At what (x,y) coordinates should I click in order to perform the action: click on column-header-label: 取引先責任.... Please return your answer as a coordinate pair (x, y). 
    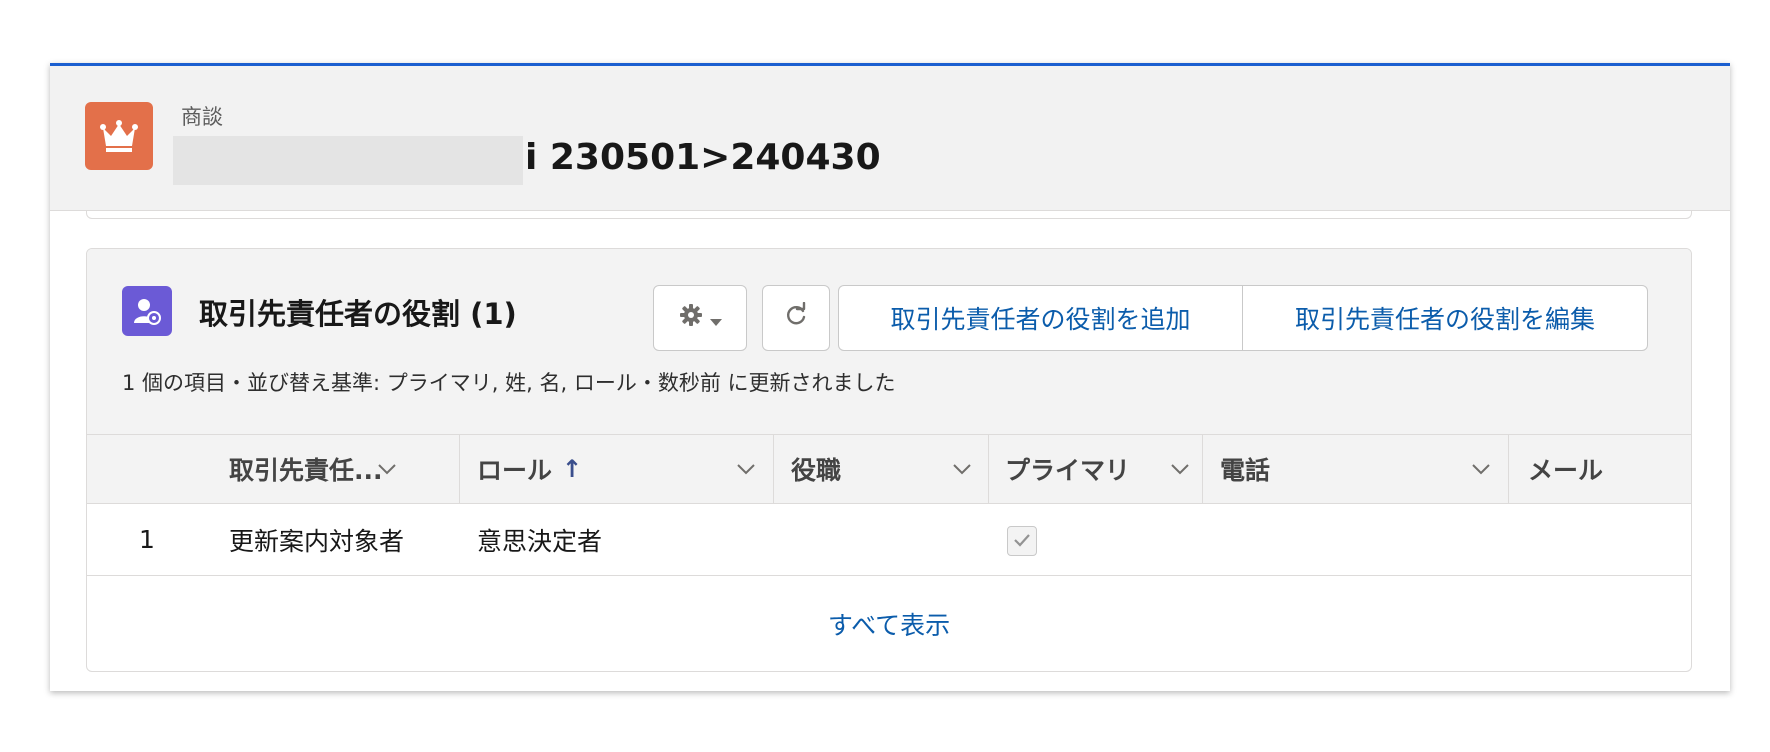
    Looking at the image, I should click on (306, 470).